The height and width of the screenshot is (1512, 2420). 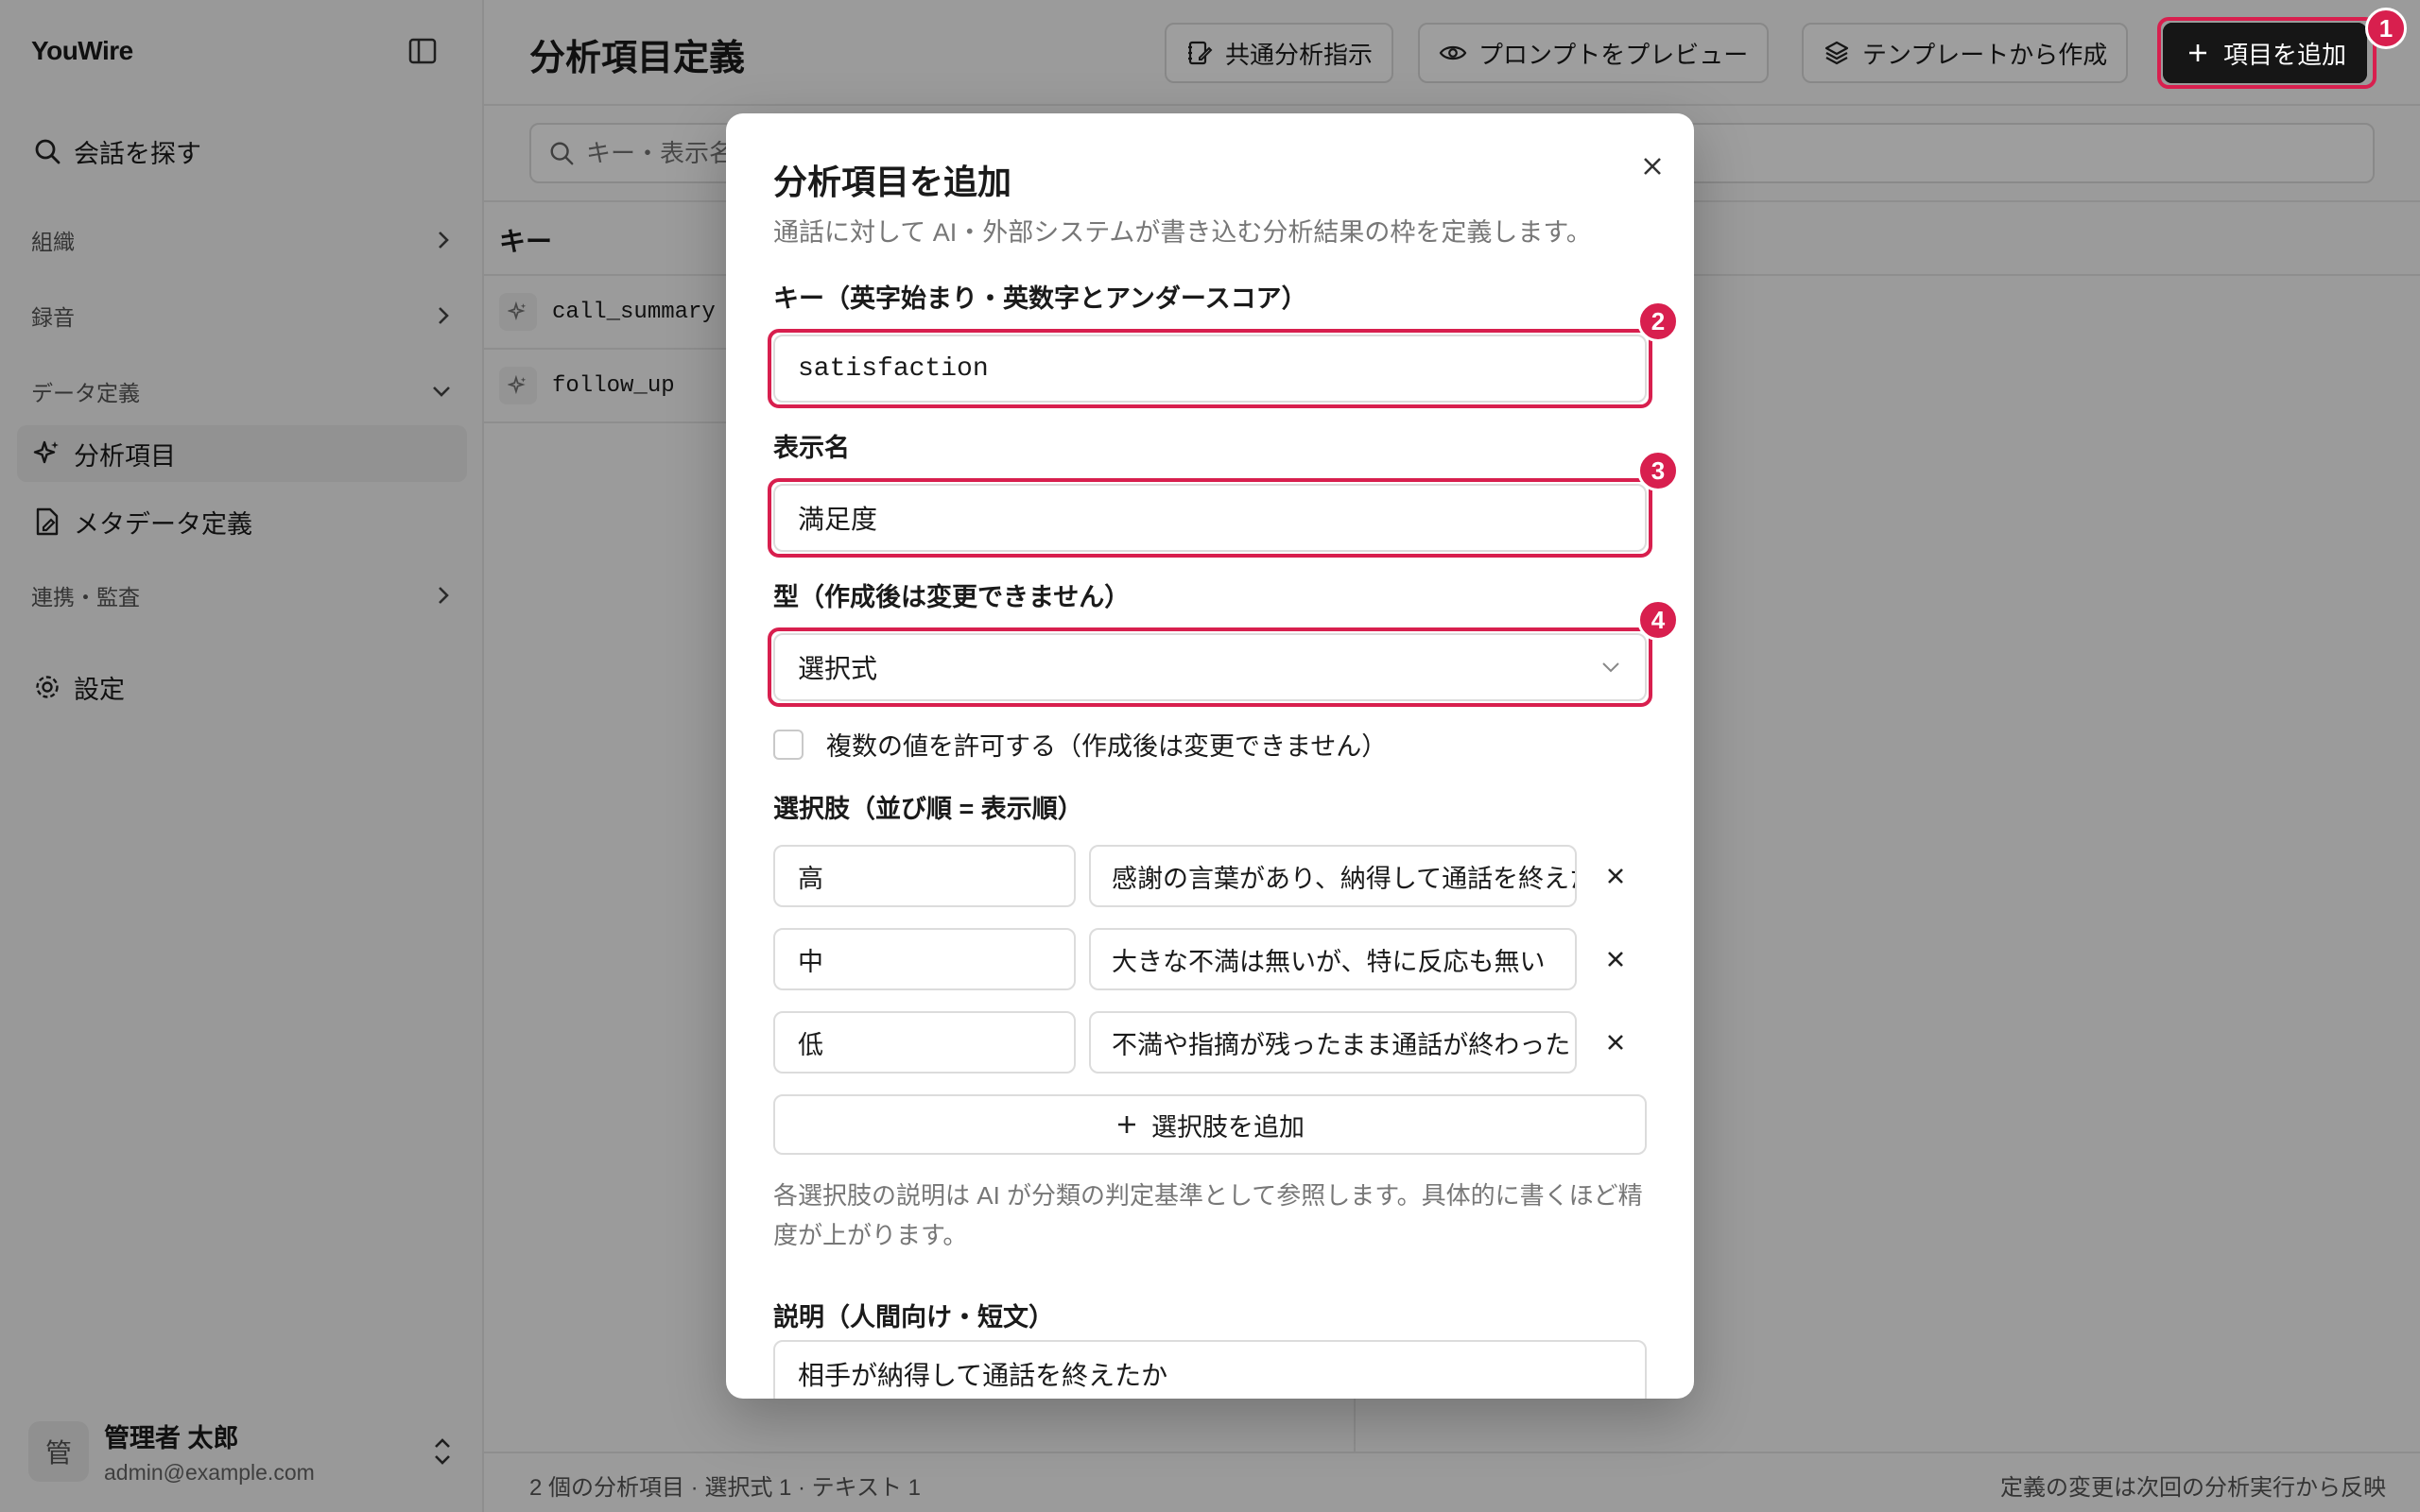 I want to click on option-row: 中 大きな不満は無いが、特に反応も無い, so click(x=1217, y=959).